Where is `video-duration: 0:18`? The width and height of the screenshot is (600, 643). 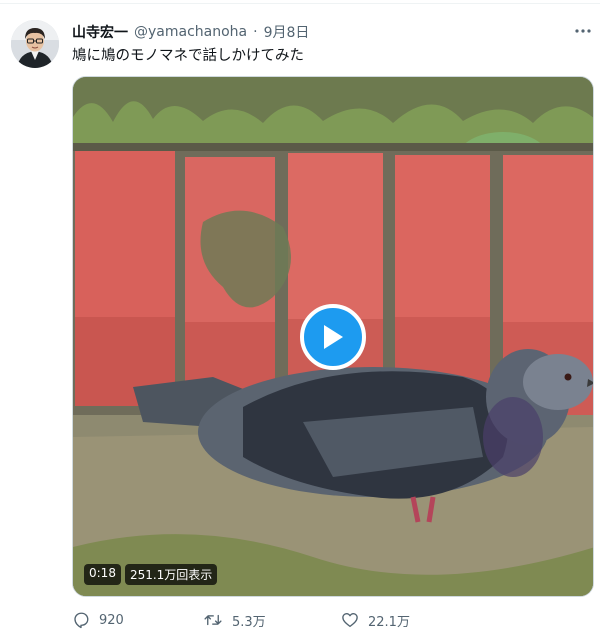 video-duration: 0:18 is located at coordinates (102, 574).